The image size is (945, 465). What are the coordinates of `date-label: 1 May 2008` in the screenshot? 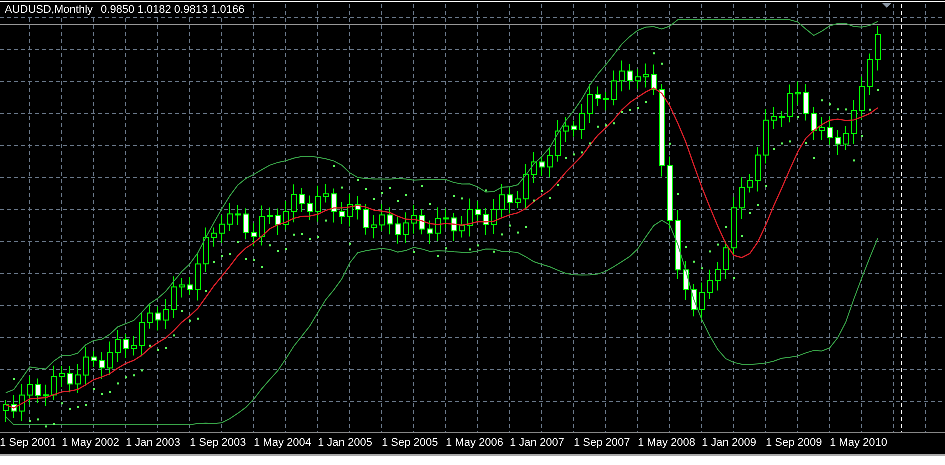 It's located at (667, 443).